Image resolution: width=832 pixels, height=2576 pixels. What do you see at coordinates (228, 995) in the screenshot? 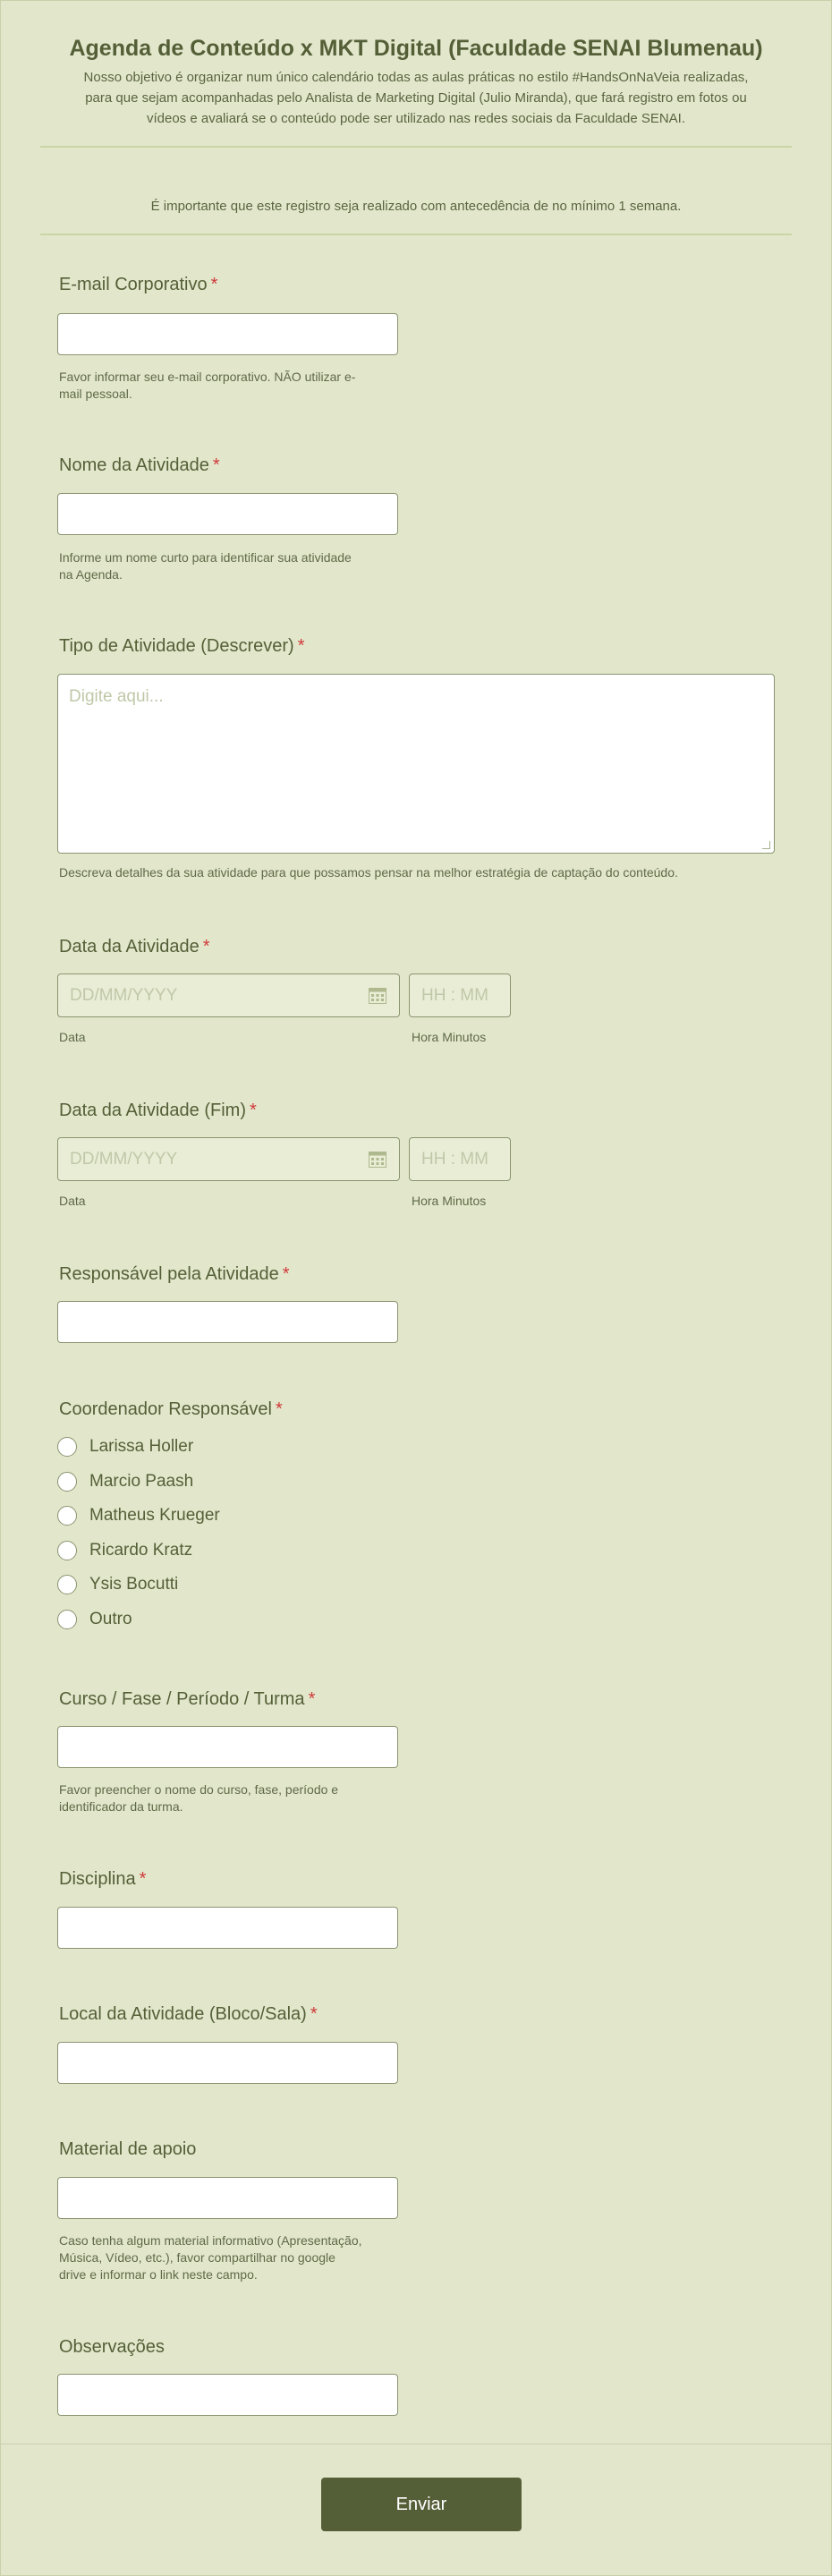
I see `activity-date-field: DD/MM/YYYY` at bounding box center [228, 995].